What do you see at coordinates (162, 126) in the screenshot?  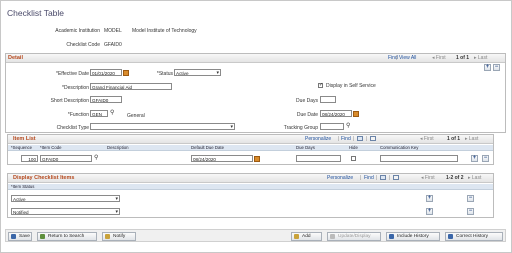 I see `checklist-type-select` at bounding box center [162, 126].